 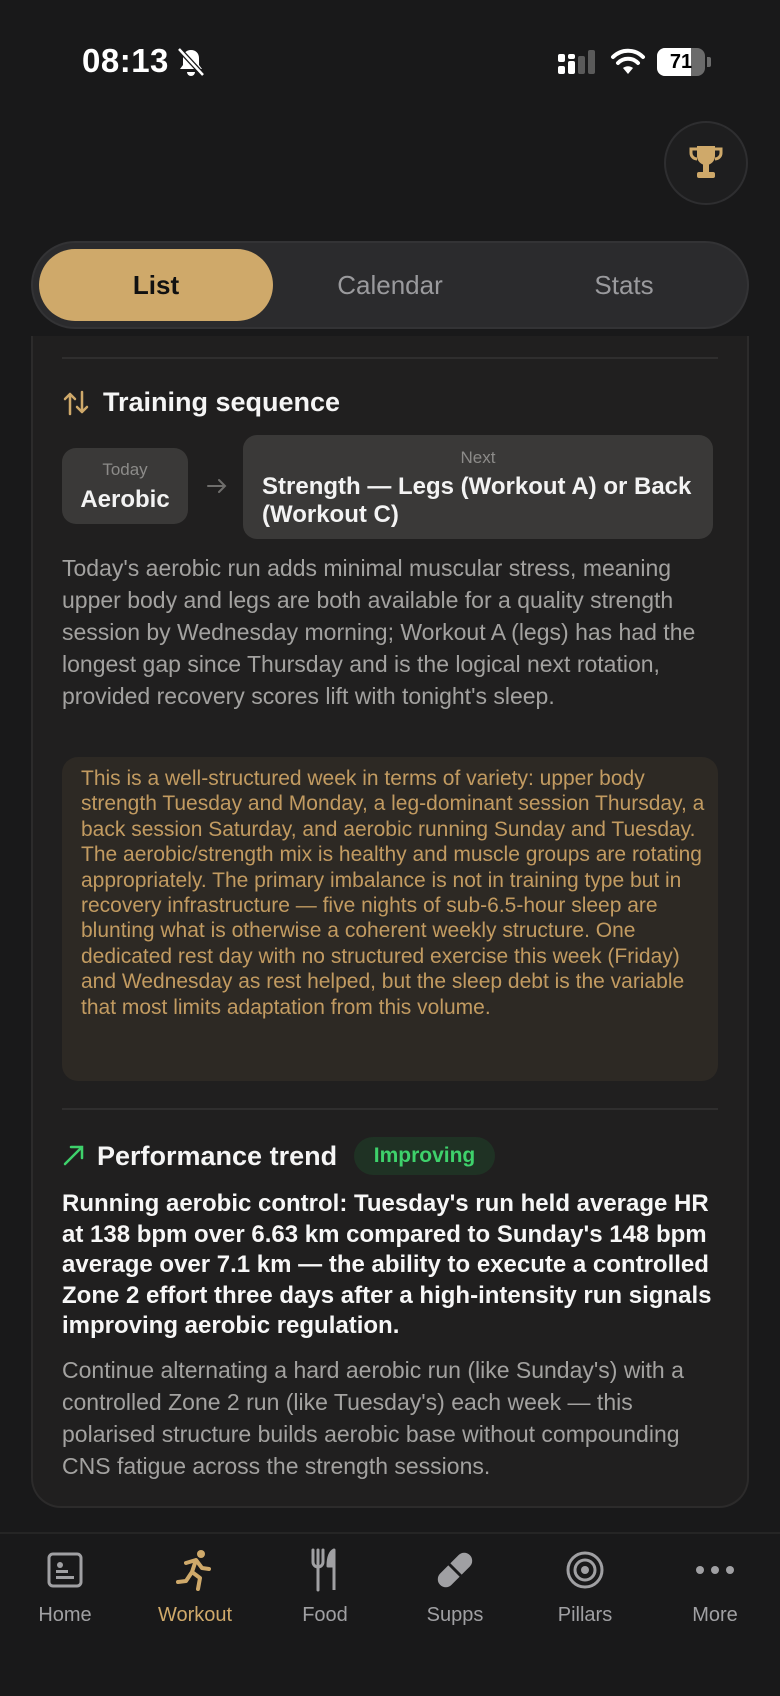 I want to click on trophy-icon, so click(x=706, y=162).